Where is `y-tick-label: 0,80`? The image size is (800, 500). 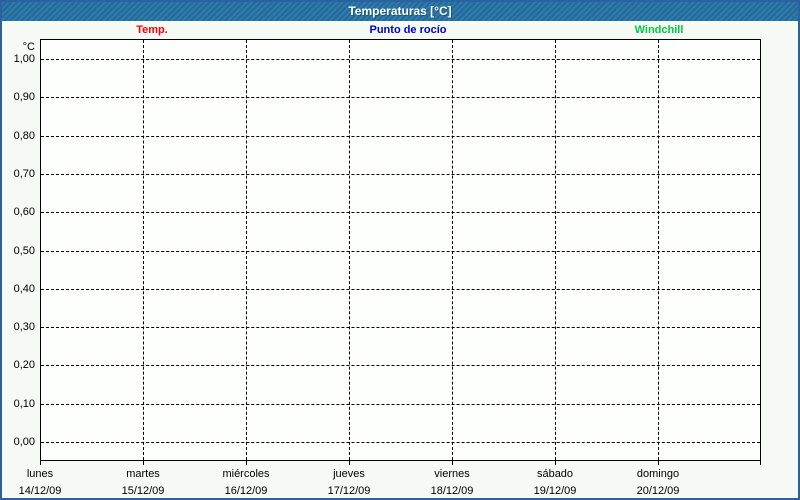
y-tick-label: 0,80 is located at coordinates (24, 136).